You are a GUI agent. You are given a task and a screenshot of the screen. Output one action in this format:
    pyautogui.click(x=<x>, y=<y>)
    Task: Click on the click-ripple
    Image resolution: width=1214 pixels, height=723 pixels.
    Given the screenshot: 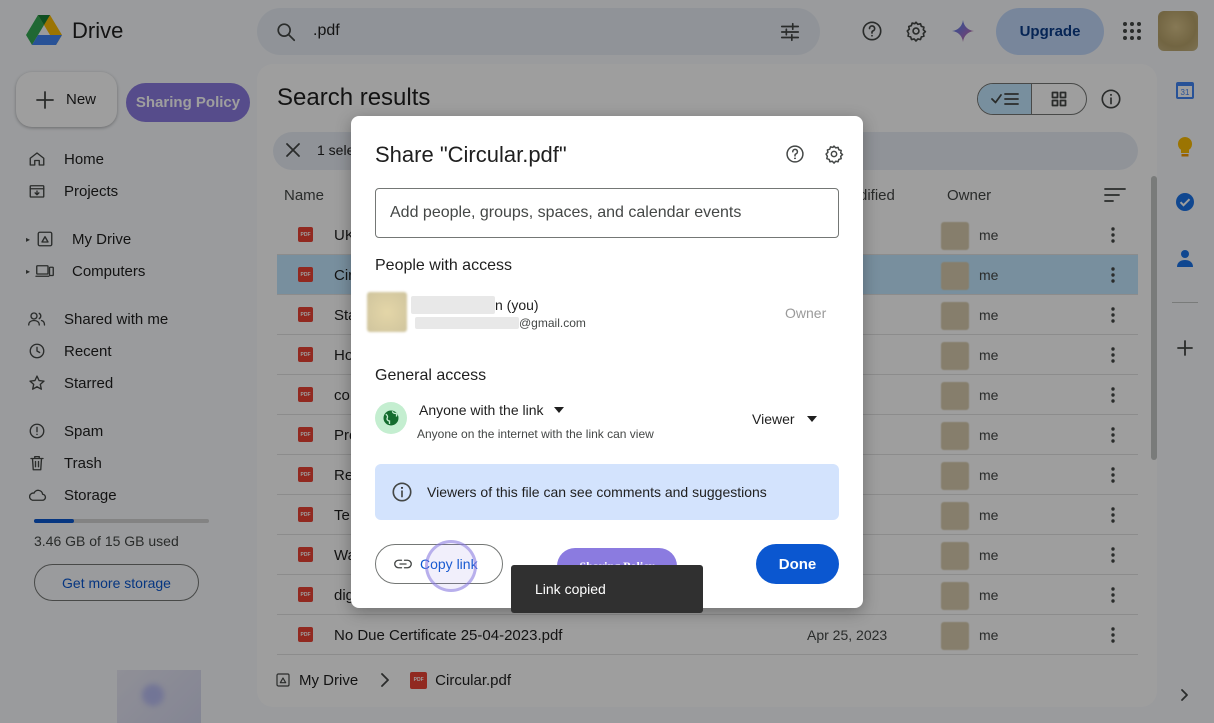 What is the action you would take?
    pyautogui.click(x=451, y=566)
    